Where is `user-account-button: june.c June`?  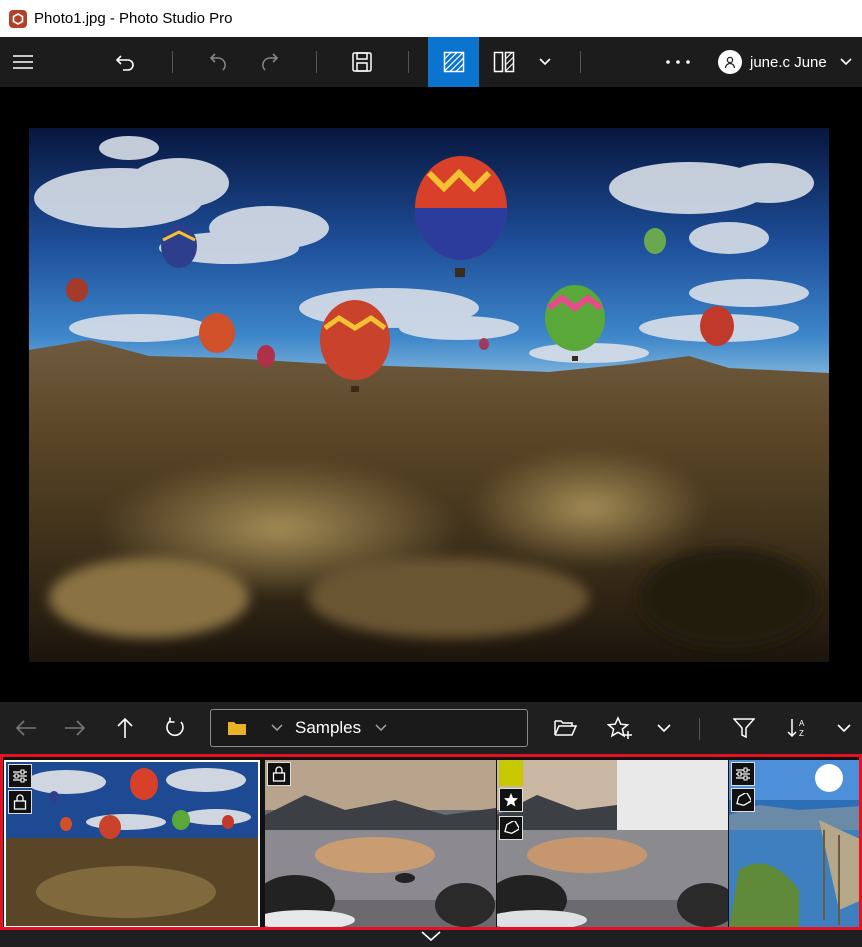
user-account-button: june.c June is located at coordinates (788, 62).